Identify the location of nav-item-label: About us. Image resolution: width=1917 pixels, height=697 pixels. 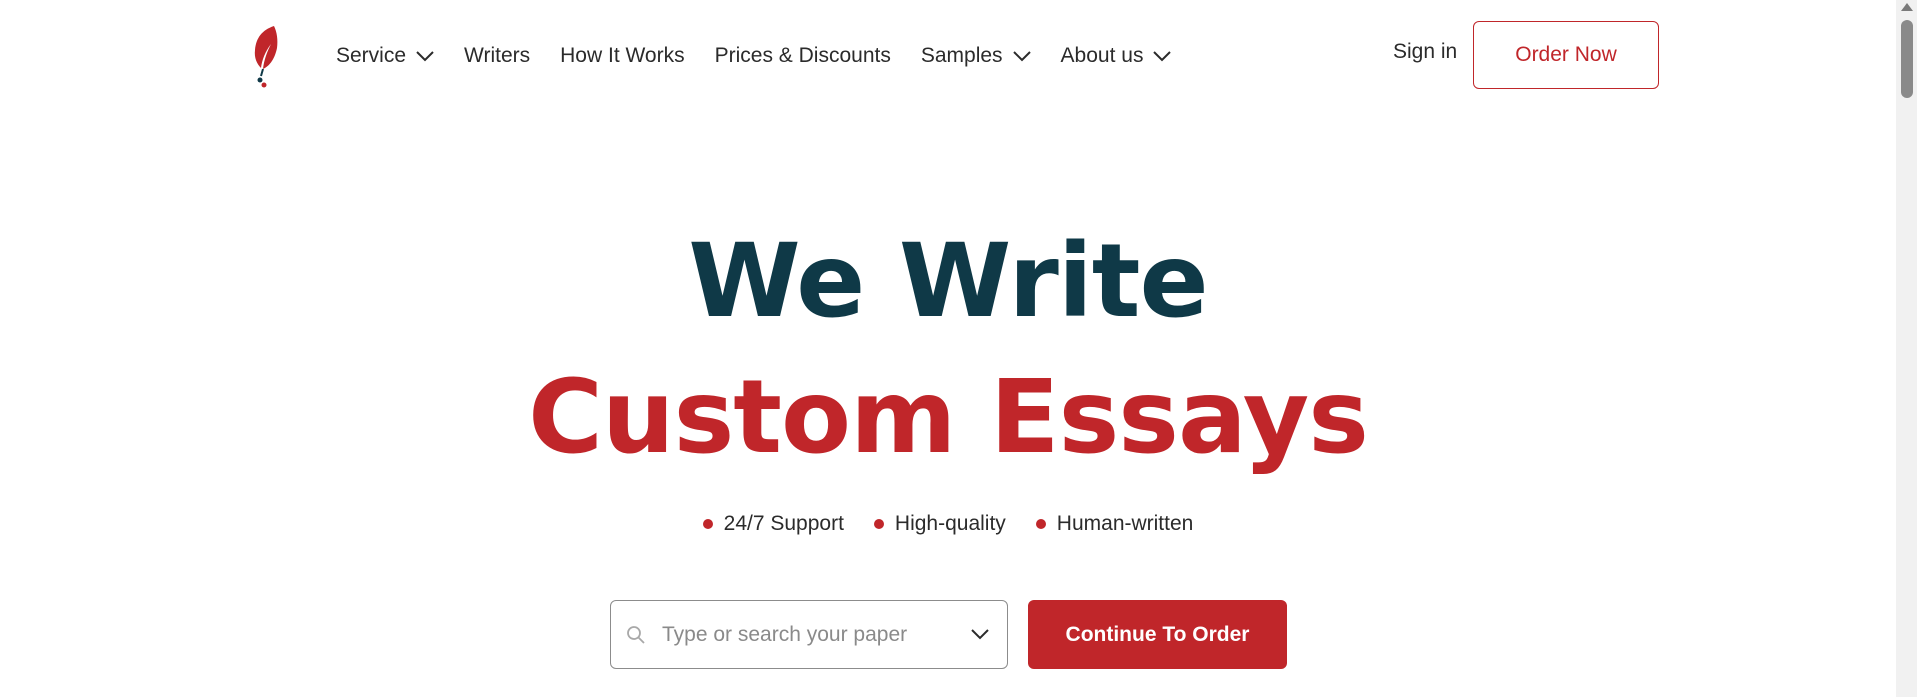
(1102, 55).